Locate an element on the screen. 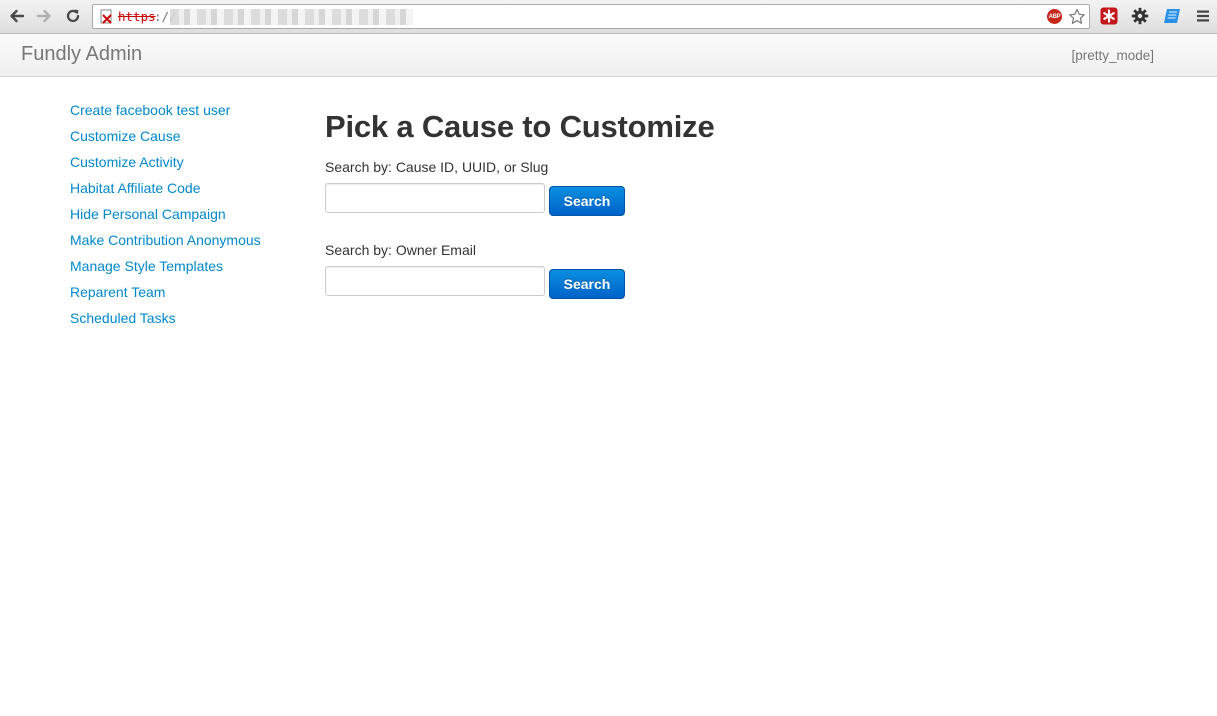  search-form-owner-email: Search by: Owner Email Search is located at coordinates (675, 270).